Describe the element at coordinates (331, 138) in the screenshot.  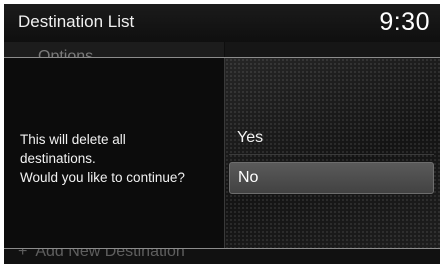
I see `yes-button: Yes` at that location.